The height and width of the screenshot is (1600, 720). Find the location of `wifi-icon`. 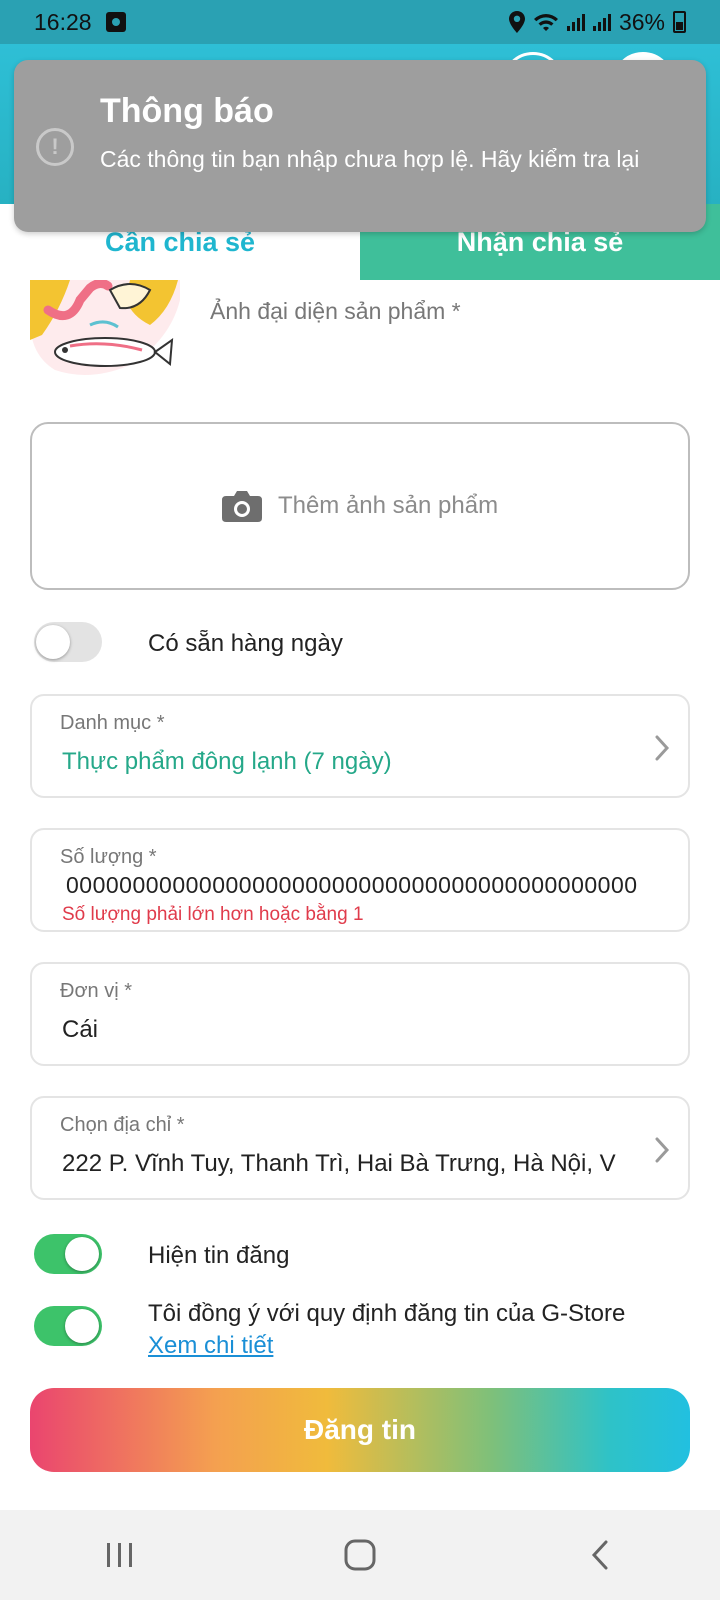

wifi-icon is located at coordinates (545, 22).